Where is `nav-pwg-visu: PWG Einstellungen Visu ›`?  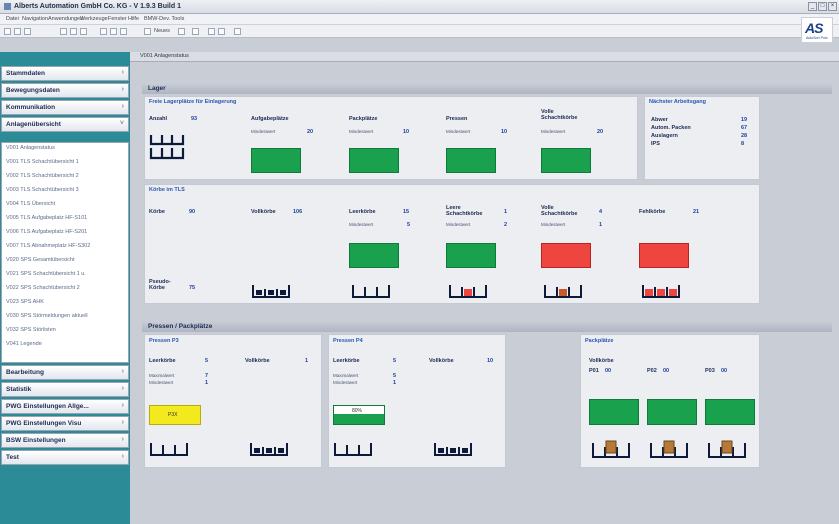
nav-pwg-visu: PWG Einstellungen Visu › is located at coordinates (65, 423).